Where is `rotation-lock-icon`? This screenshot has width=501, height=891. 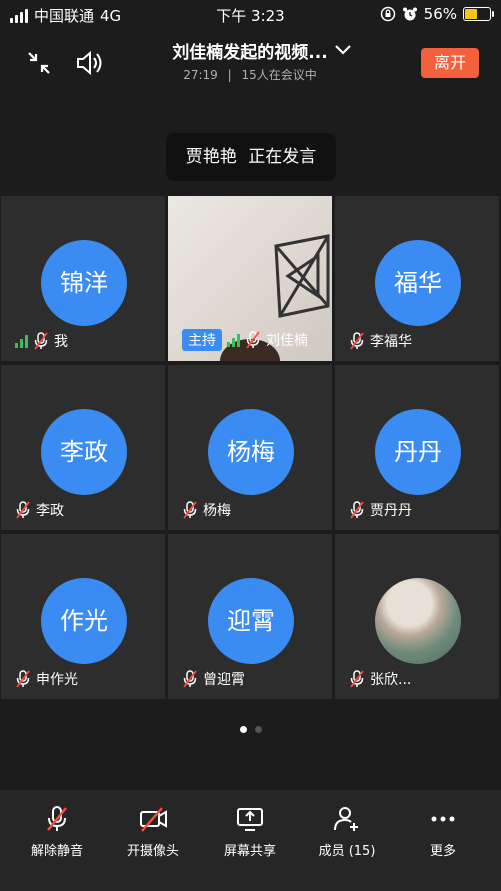
rotation-lock-icon is located at coordinates (387, 14).